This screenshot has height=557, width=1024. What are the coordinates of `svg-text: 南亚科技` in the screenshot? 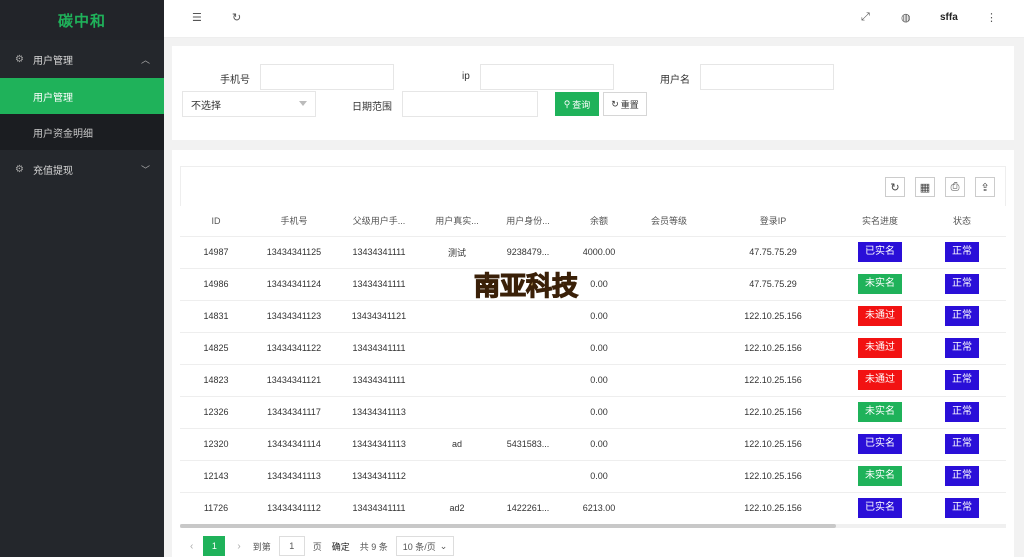 It's located at (526, 286).